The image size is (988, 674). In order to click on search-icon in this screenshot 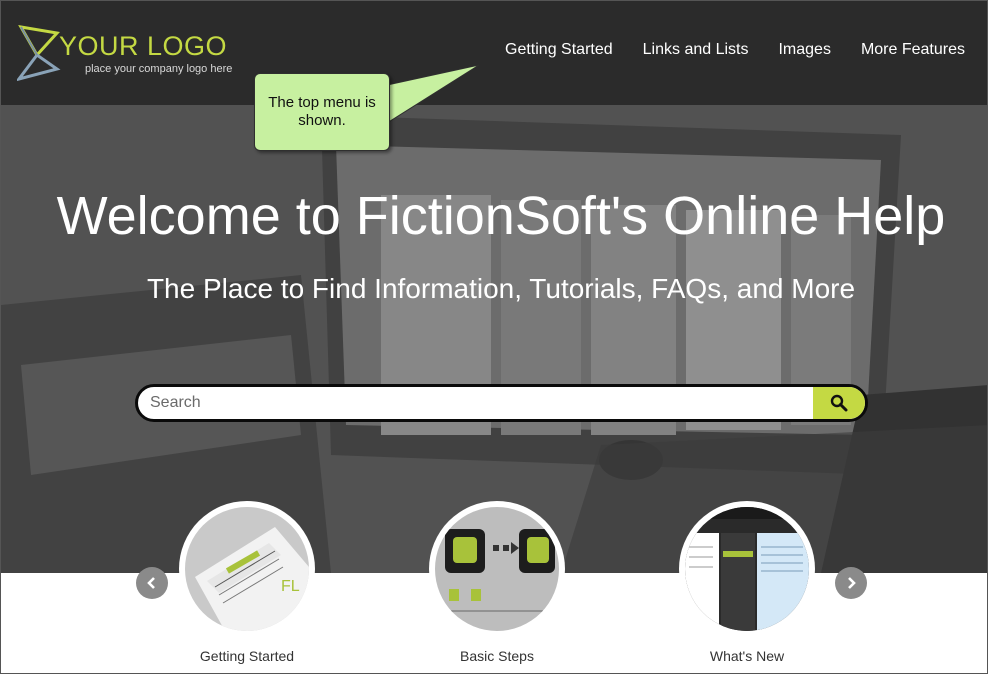, I will do `click(839, 403)`.